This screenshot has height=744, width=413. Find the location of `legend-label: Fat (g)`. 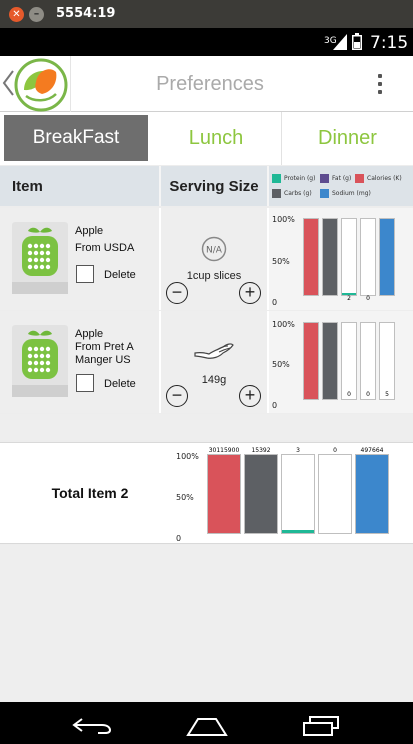

legend-label: Fat (g) is located at coordinates (342, 178).